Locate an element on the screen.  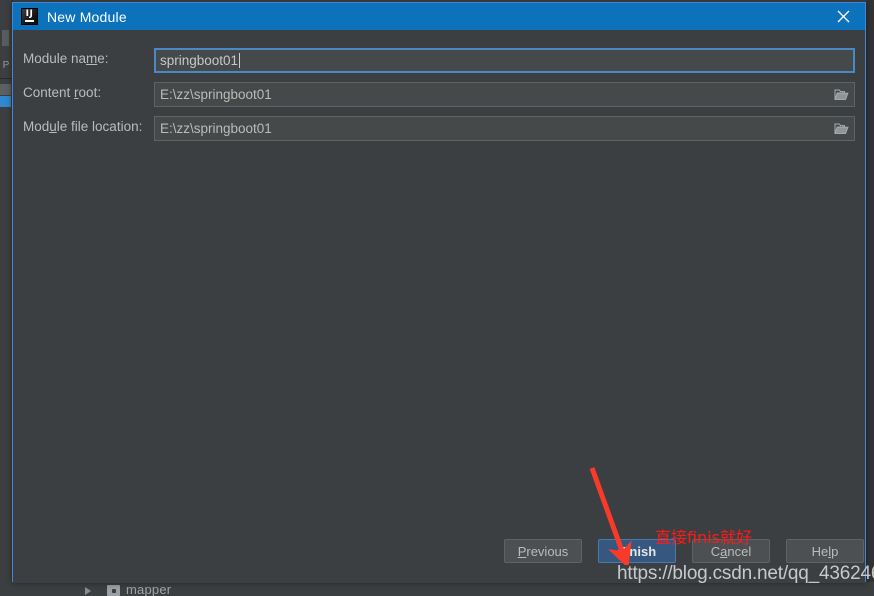
module-name-field-wrap: springboot01 is located at coordinates (504, 60).